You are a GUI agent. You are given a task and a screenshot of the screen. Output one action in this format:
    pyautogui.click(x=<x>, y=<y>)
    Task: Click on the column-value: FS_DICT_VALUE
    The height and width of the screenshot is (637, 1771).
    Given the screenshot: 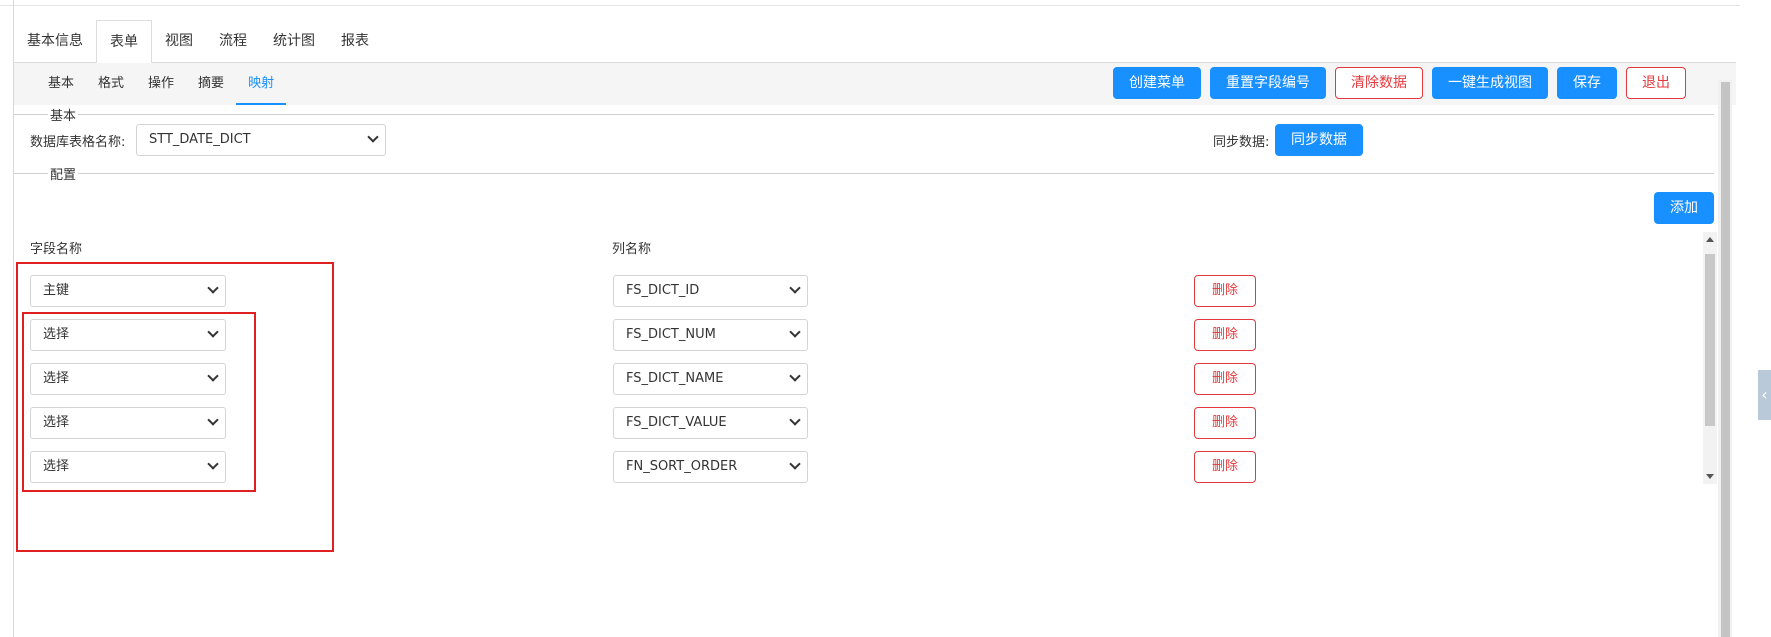 What is the action you would take?
    pyautogui.click(x=676, y=422)
    